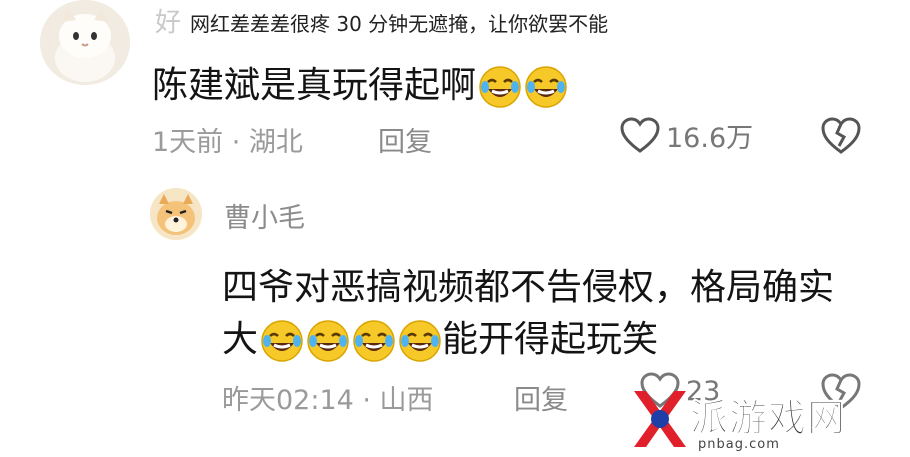 The image size is (910, 457). Describe the element at coordinates (841, 136) in the screenshot. I see `broken-heart-icon` at that location.